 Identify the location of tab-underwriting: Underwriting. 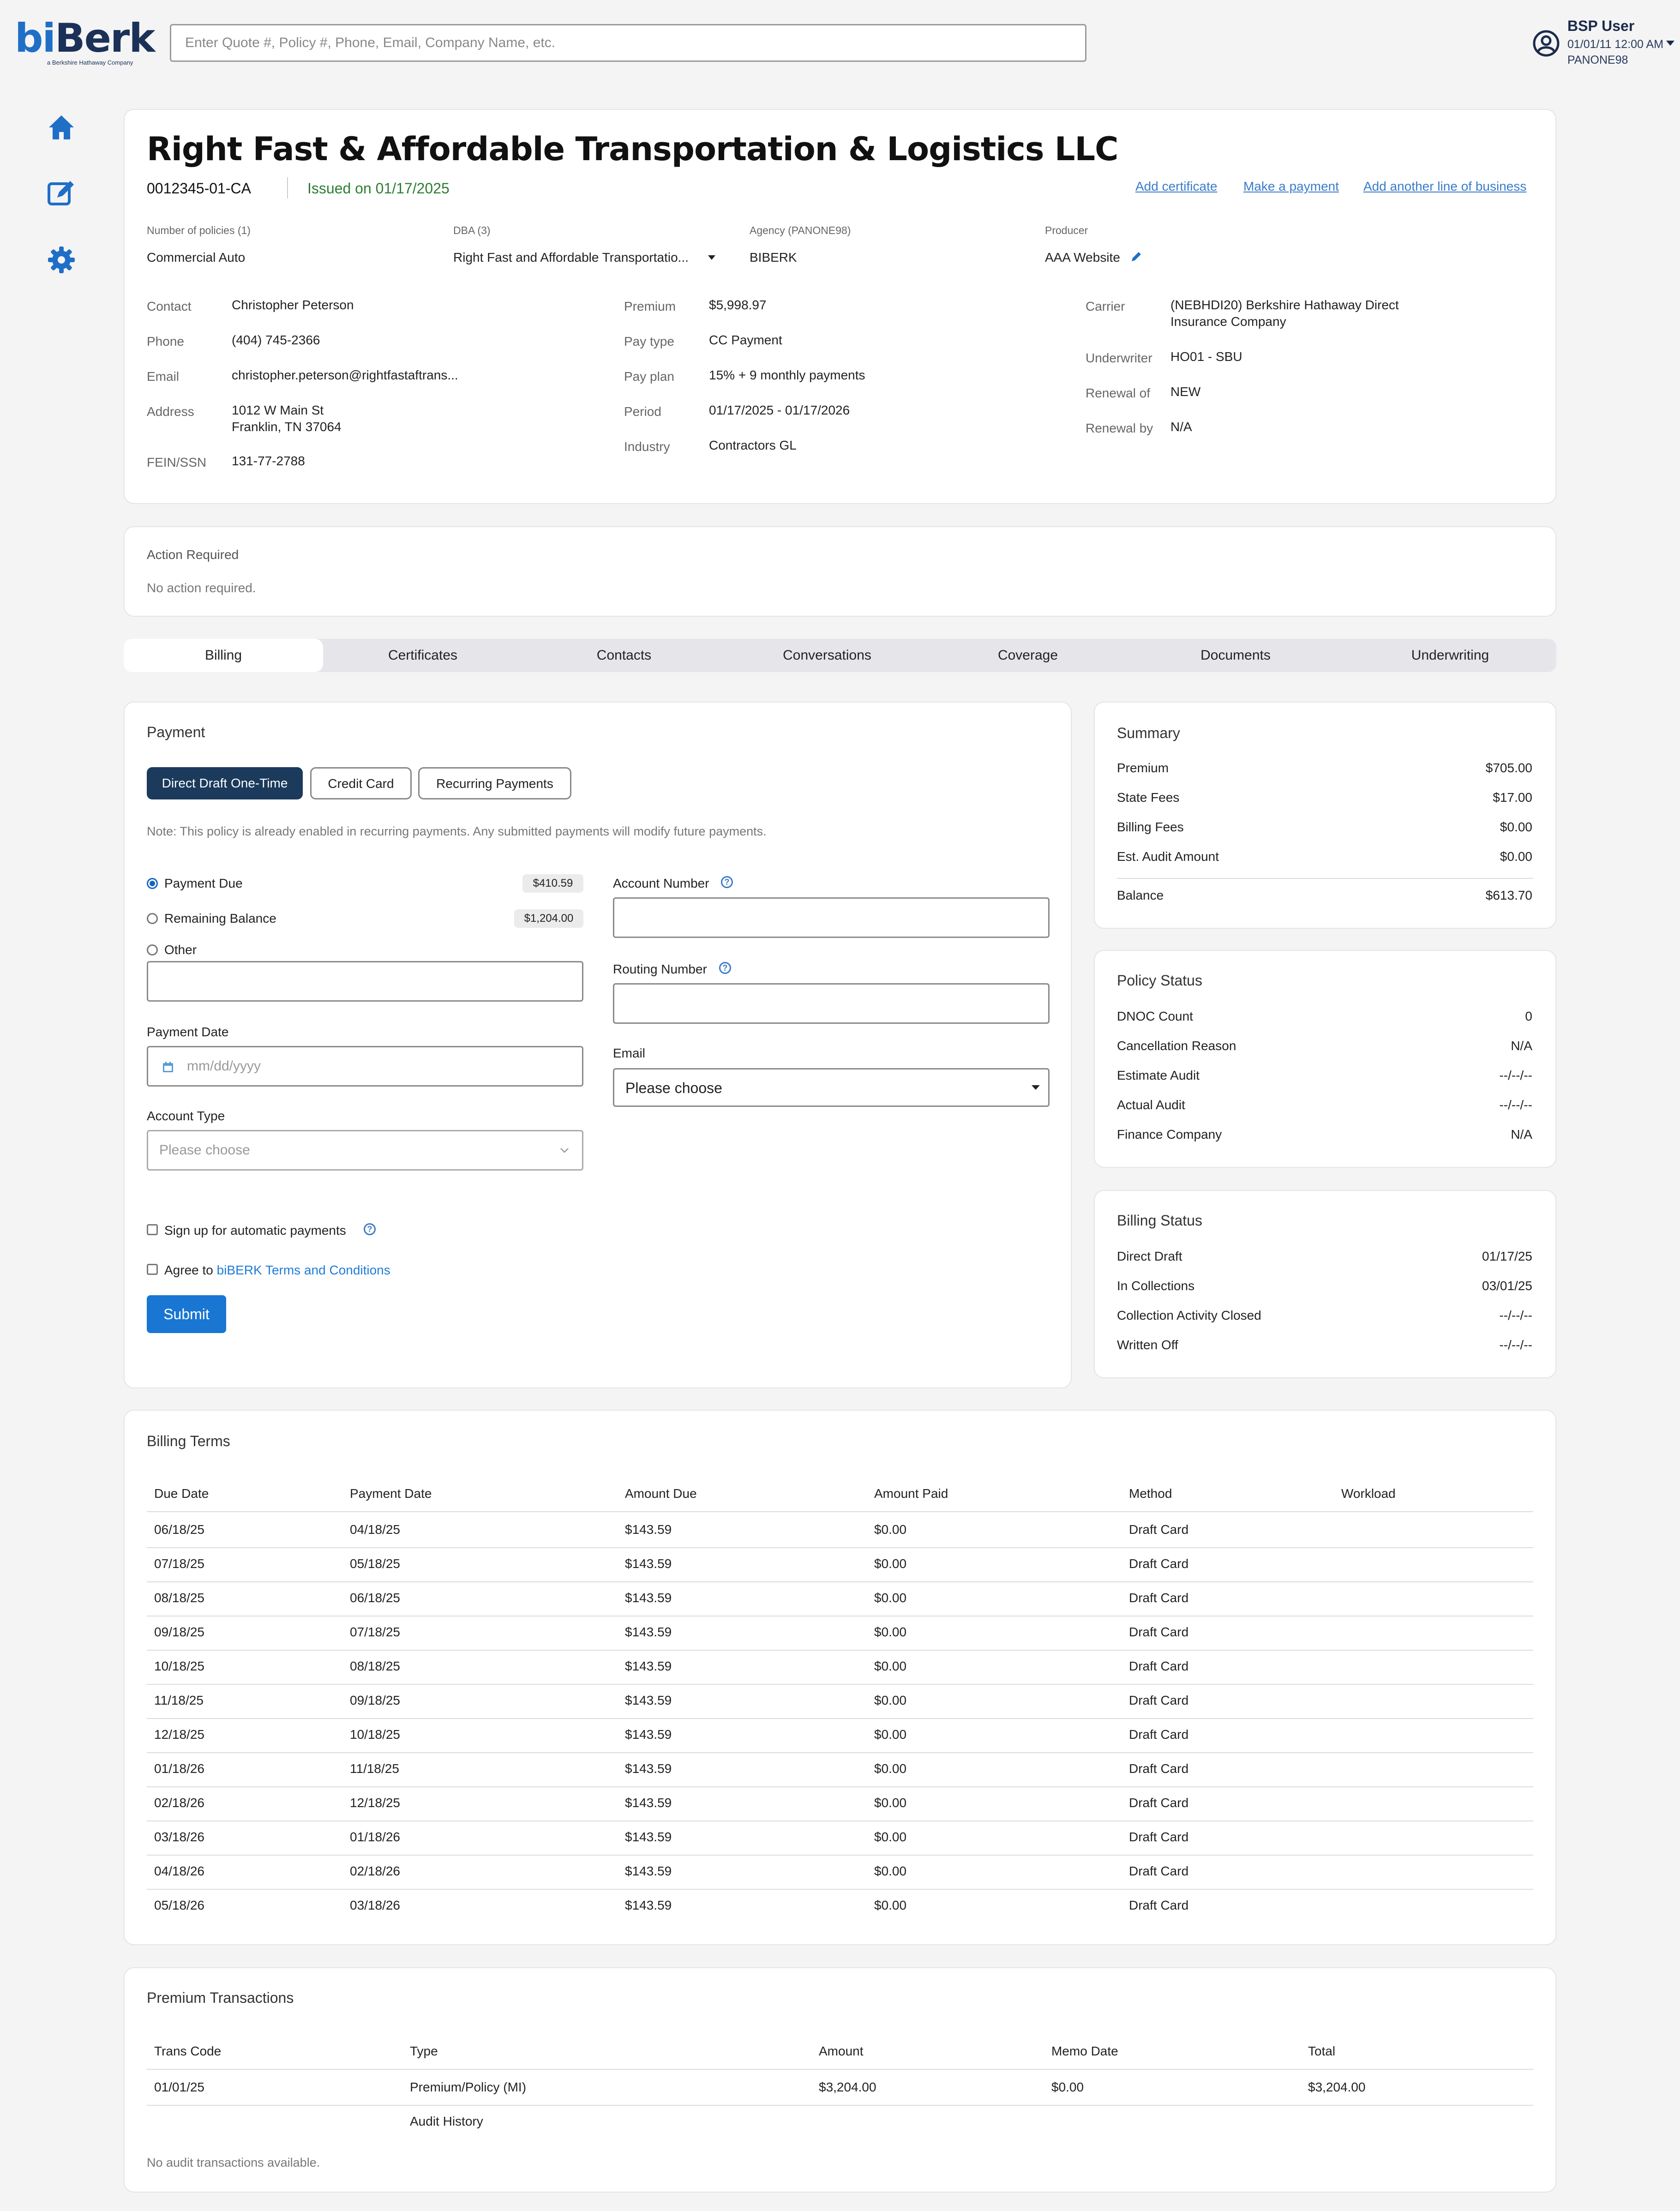
(1450, 655).